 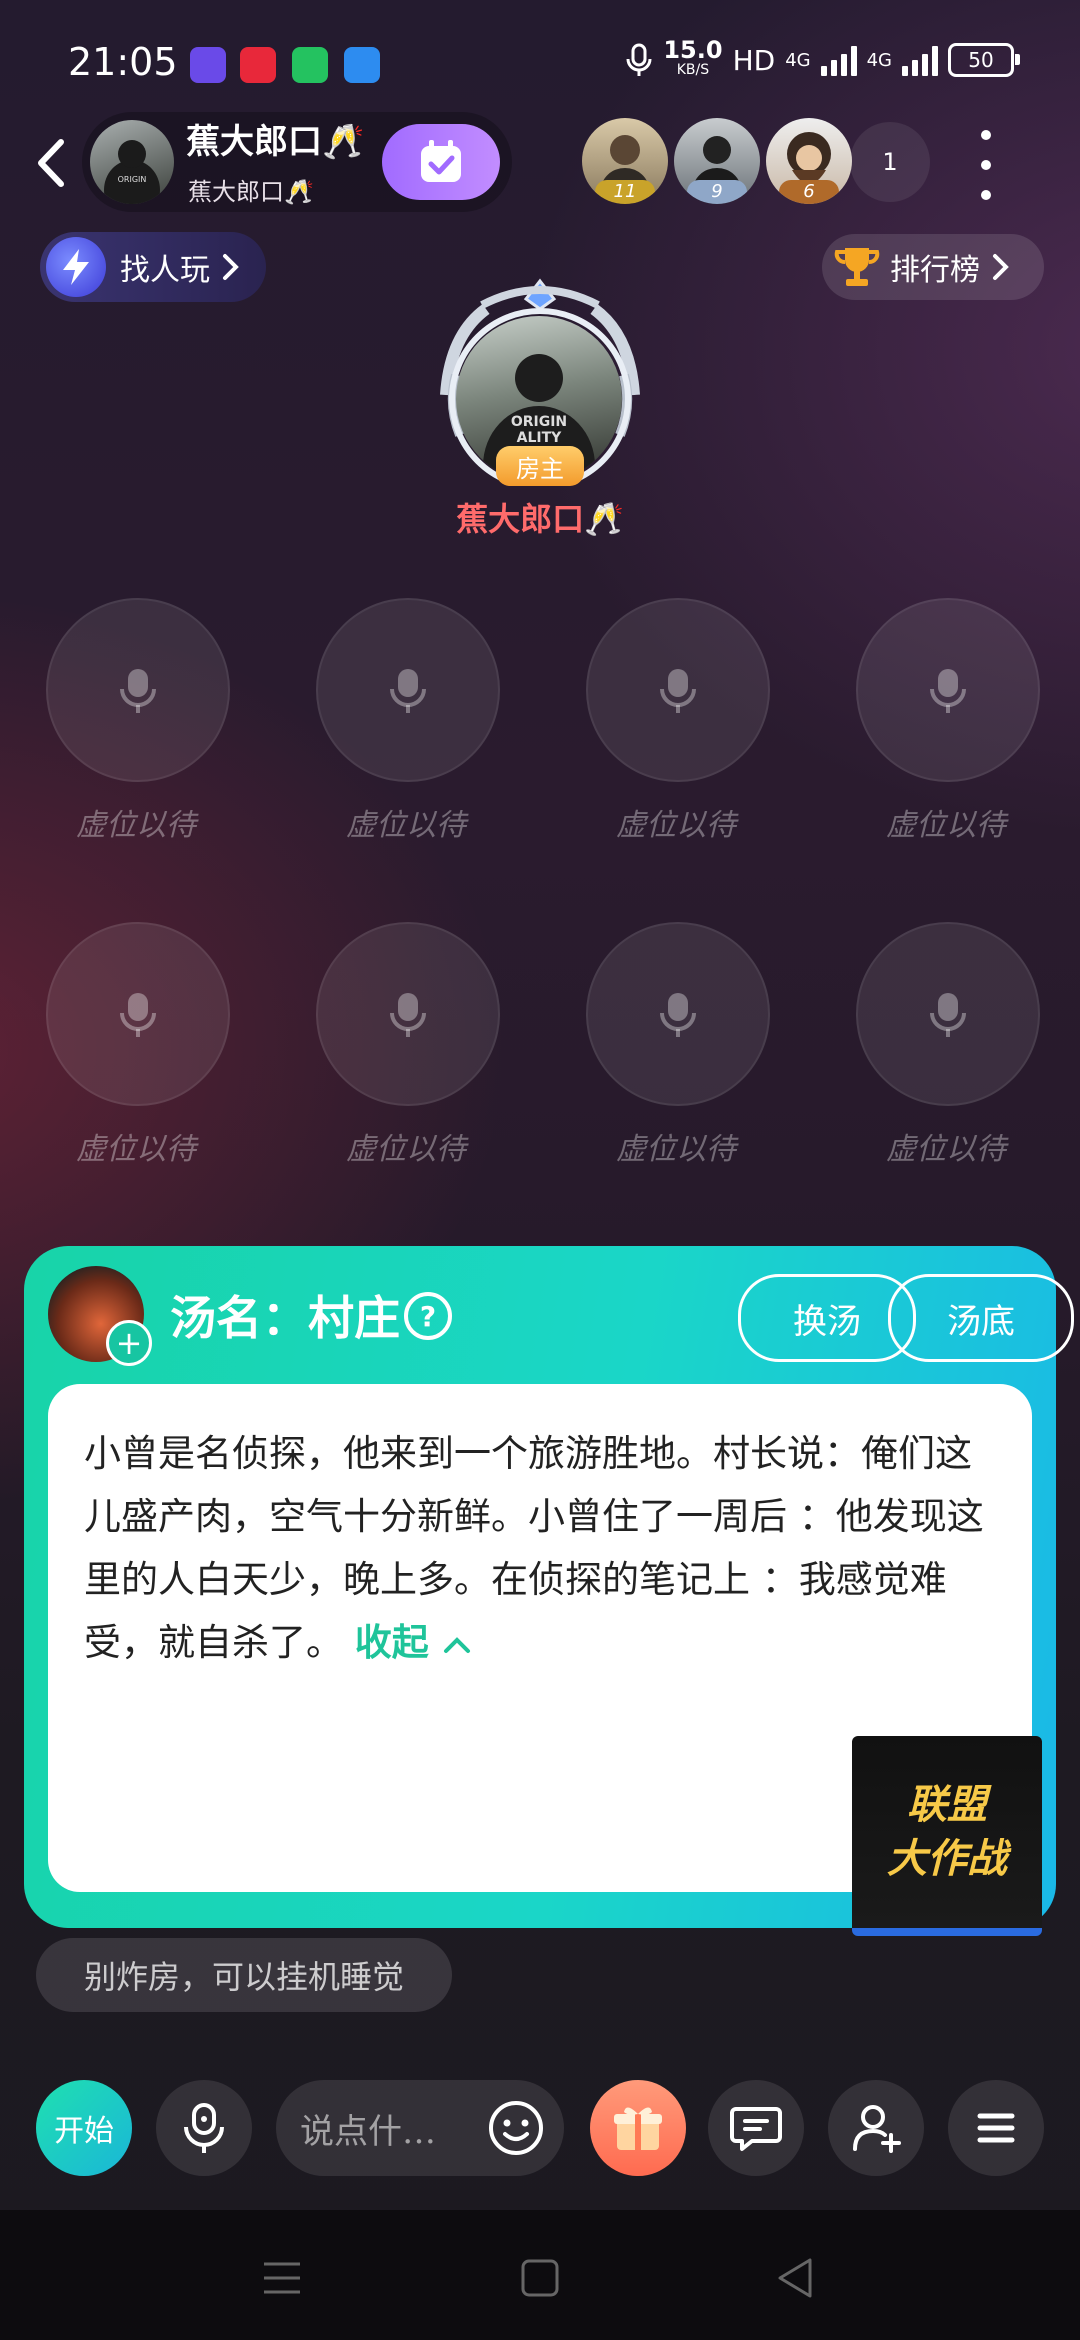 I want to click on gift-button, so click(x=638, y=2128).